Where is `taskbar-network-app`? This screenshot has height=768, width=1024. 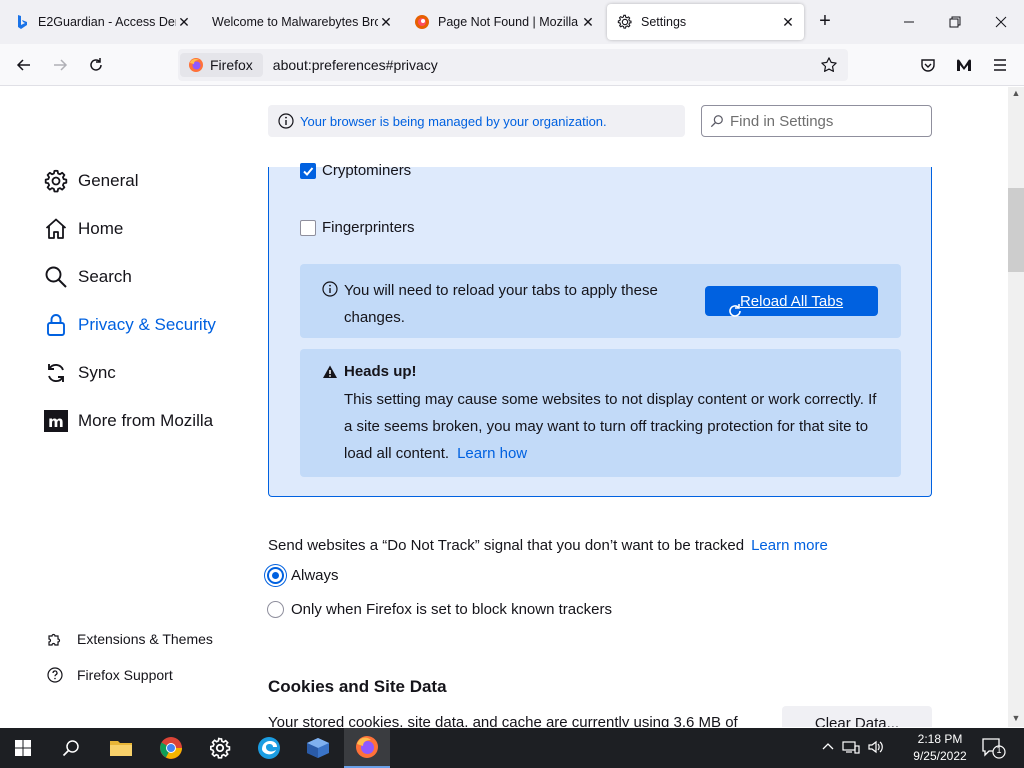
taskbar-network-app is located at coordinates (318, 748).